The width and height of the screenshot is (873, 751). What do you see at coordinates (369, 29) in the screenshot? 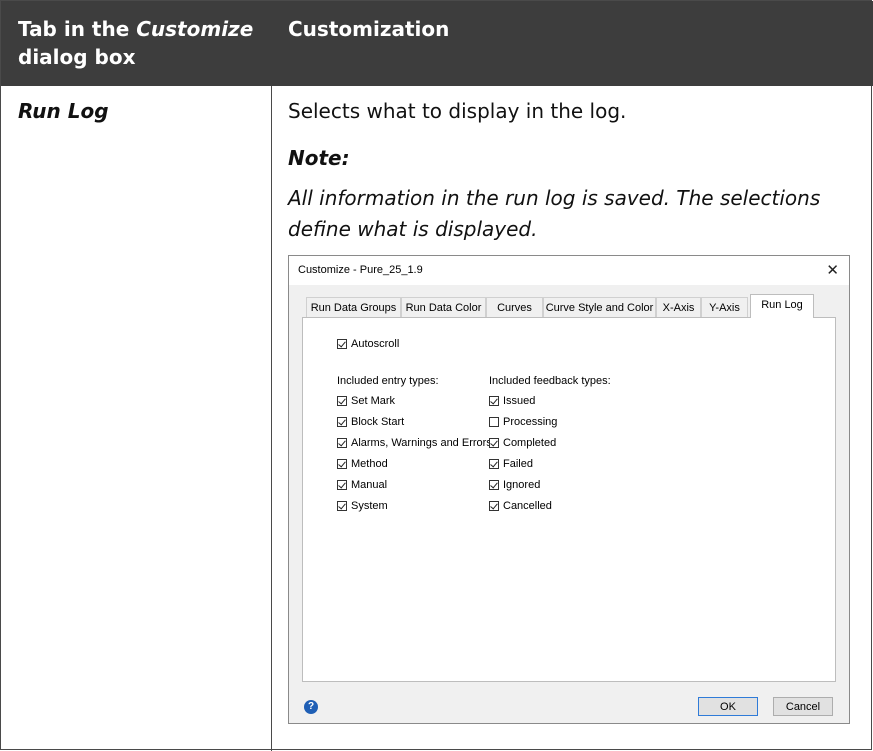
I see `header-column-customization: Customization` at bounding box center [369, 29].